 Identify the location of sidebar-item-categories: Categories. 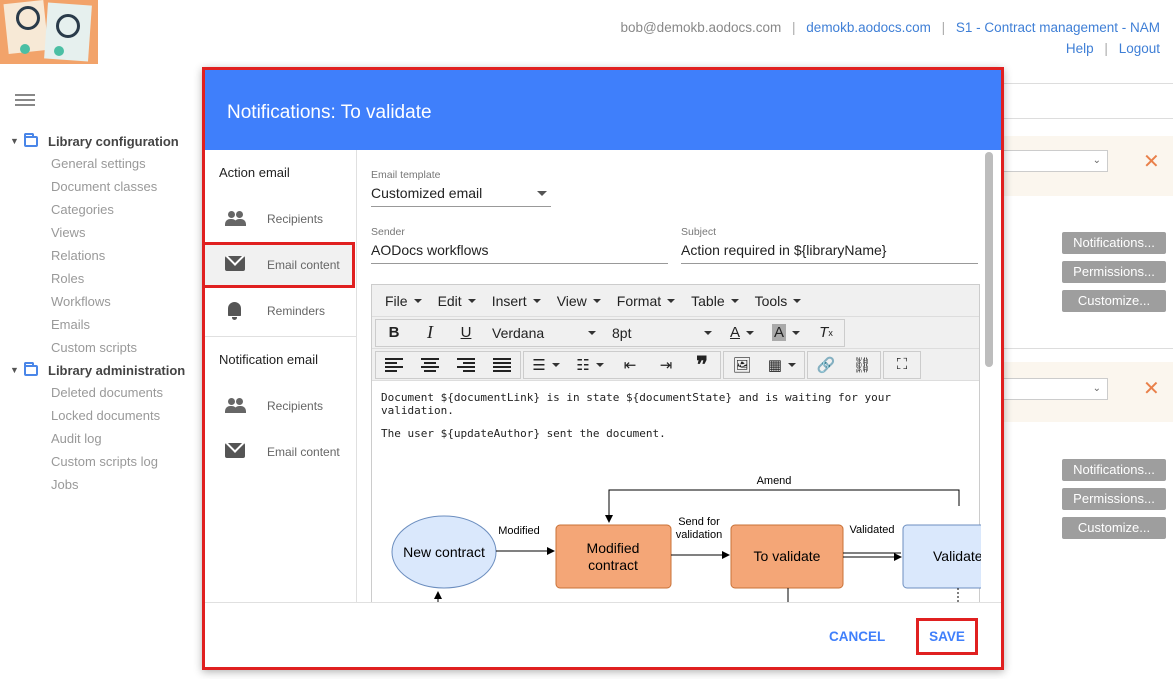
(100, 209).